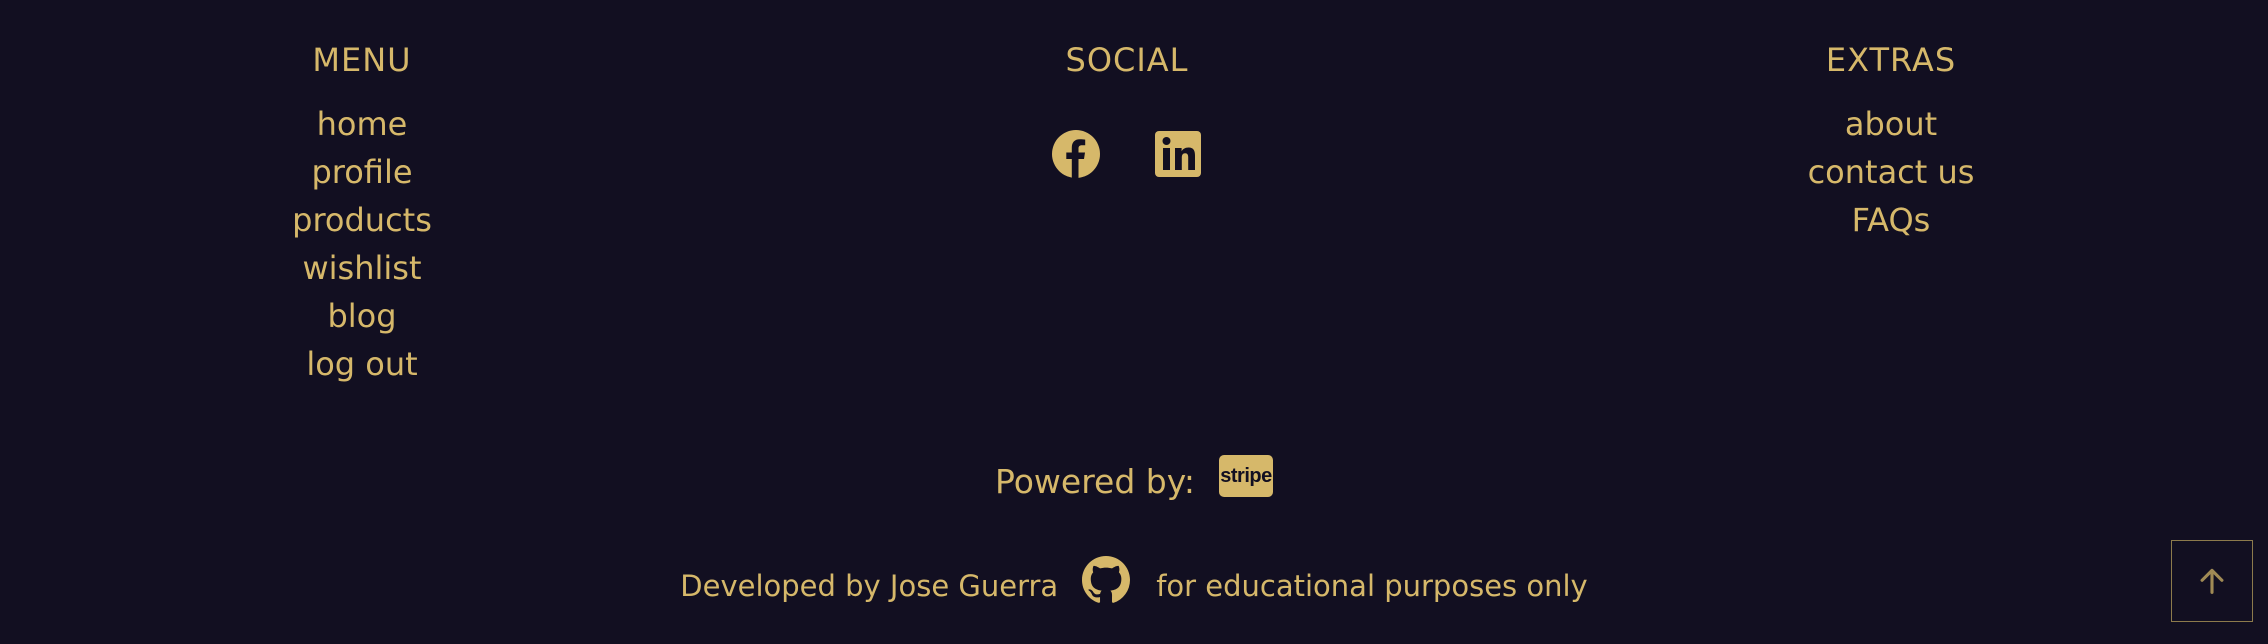  I want to click on menu-link-profile: profile, so click(361, 172).